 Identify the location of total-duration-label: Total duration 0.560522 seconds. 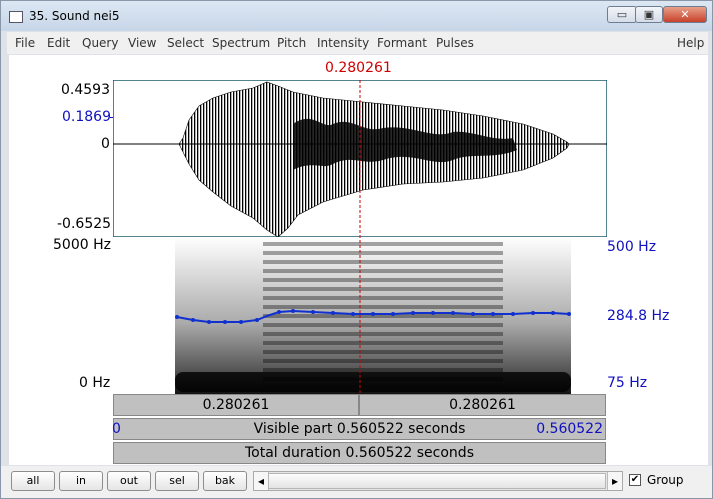
(359, 453).